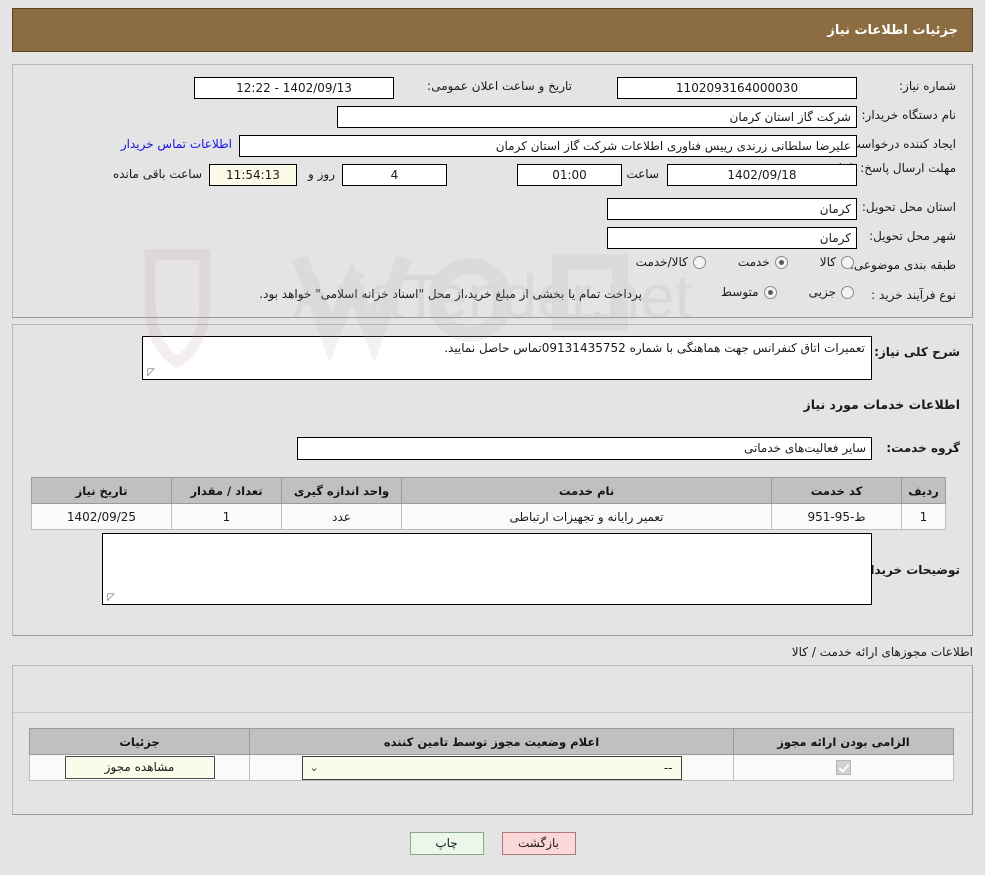 The image size is (985, 875). Describe the element at coordinates (341, 490) in the screenshot. I see `items-column-header-3: واحد اندازه گیری` at that location.